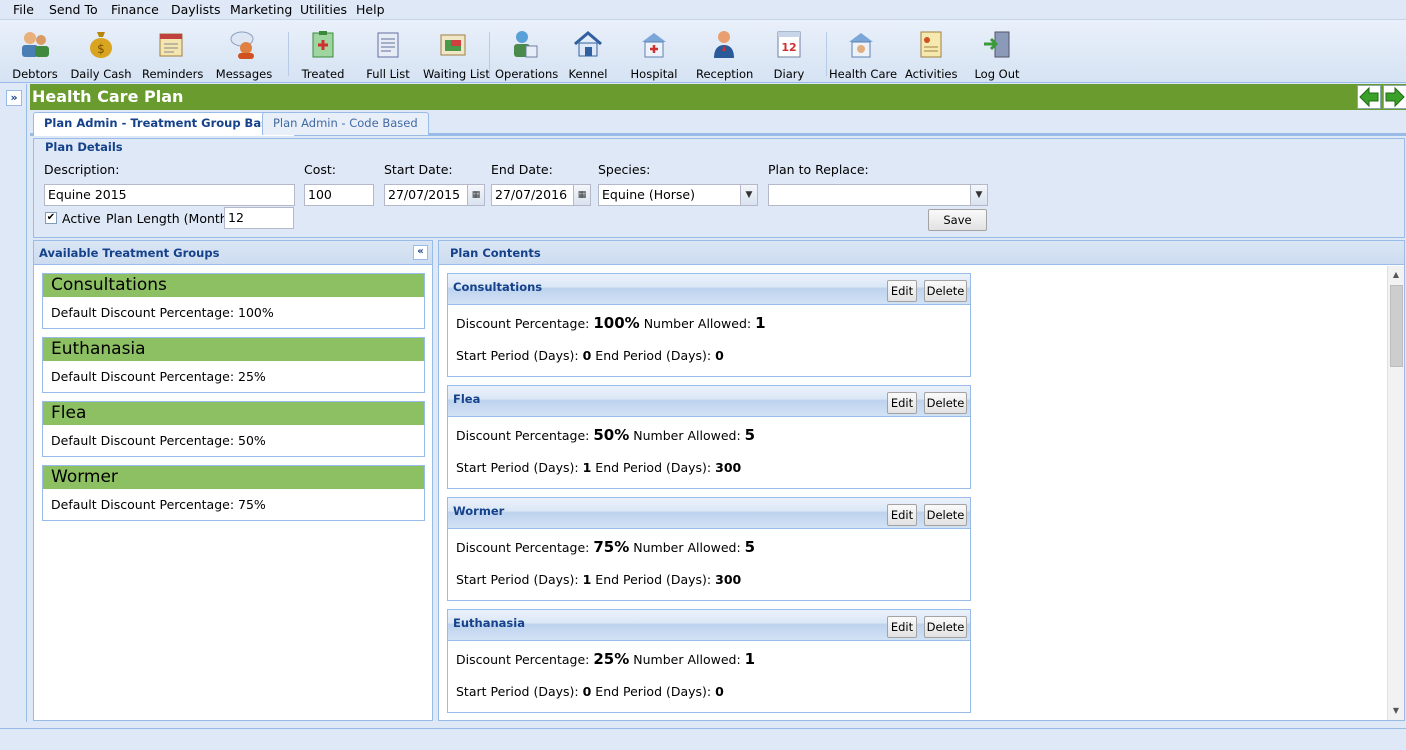 This screenshot has width=1406, height=750. Describe the element at coordinates (345, 123) in the screenshot. I see `tab-plan-admin-code-based: Plan Admin - Code Based` at that location.